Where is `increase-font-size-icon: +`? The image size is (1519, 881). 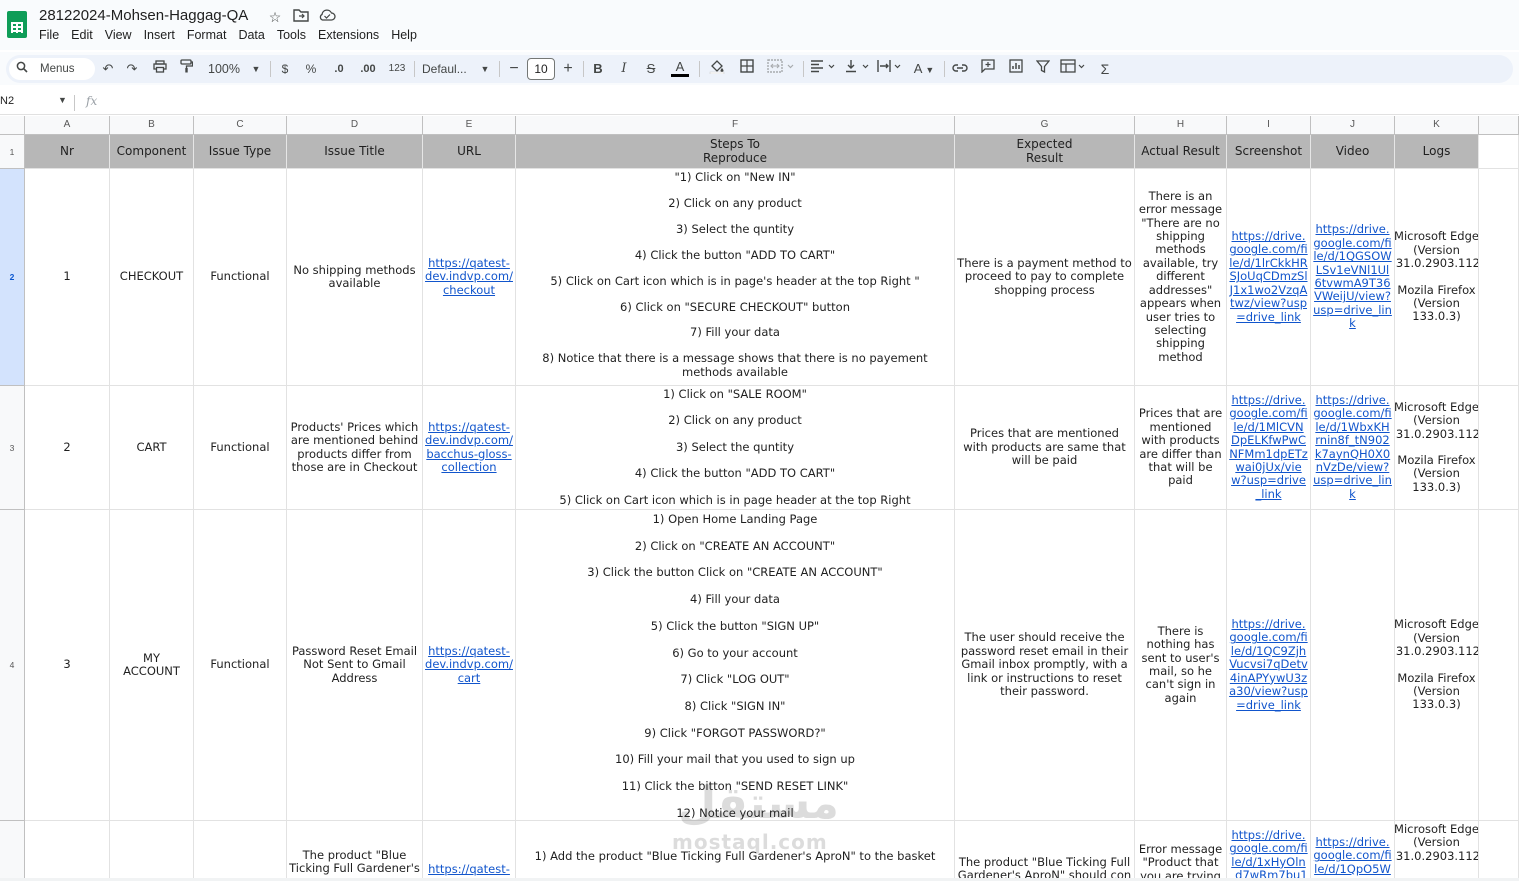 increase-font-size-icon: + is located at coordinates (568, 69).